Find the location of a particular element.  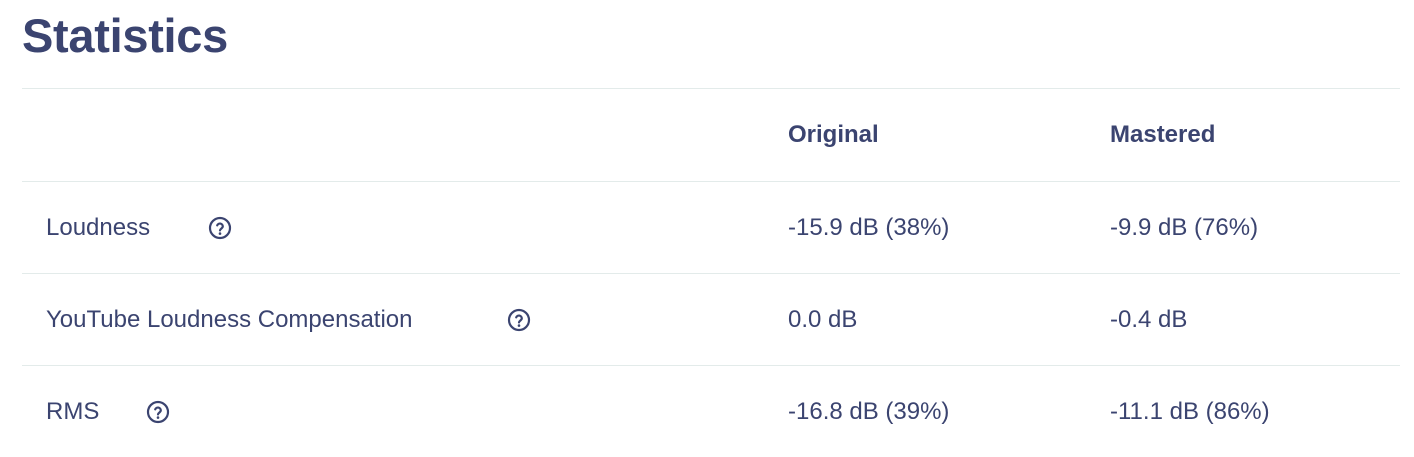

row-mastered-value: -9.9 dB (76%) is located at coordinates (1184, 227).